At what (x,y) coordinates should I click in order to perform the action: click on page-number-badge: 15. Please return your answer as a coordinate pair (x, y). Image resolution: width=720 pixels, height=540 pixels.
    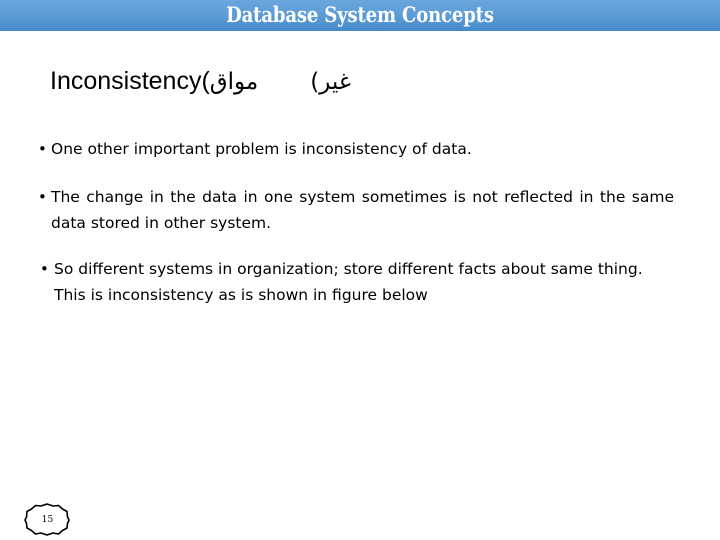
    Looking at the image, I should click on (47, 519).